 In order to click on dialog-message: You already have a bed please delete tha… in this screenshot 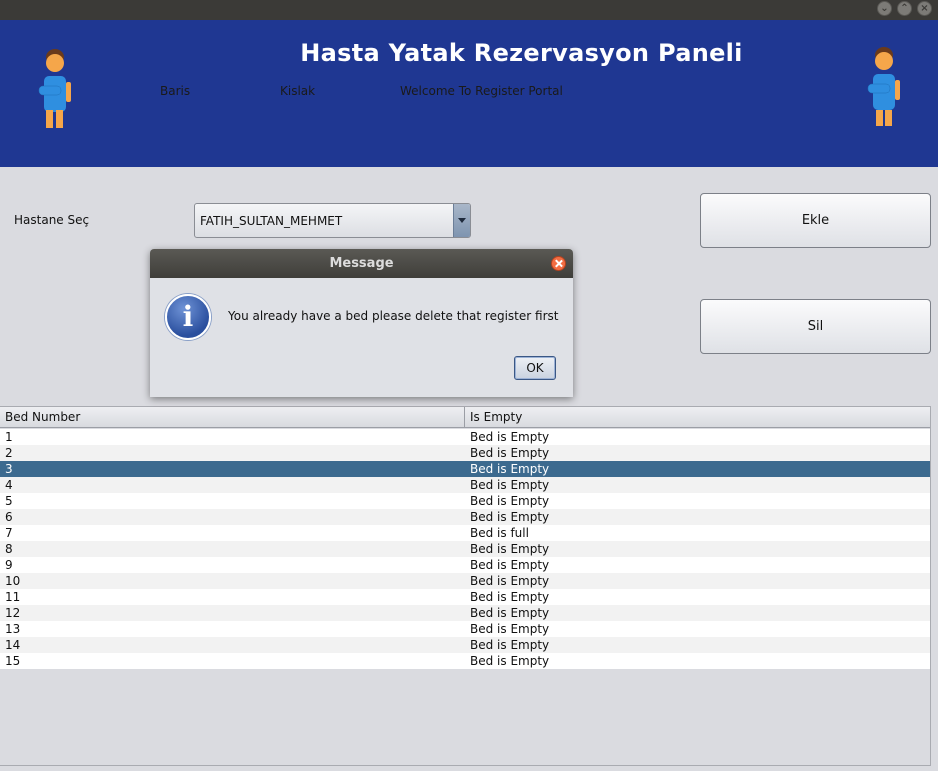, I will do `click(393, 316)`.